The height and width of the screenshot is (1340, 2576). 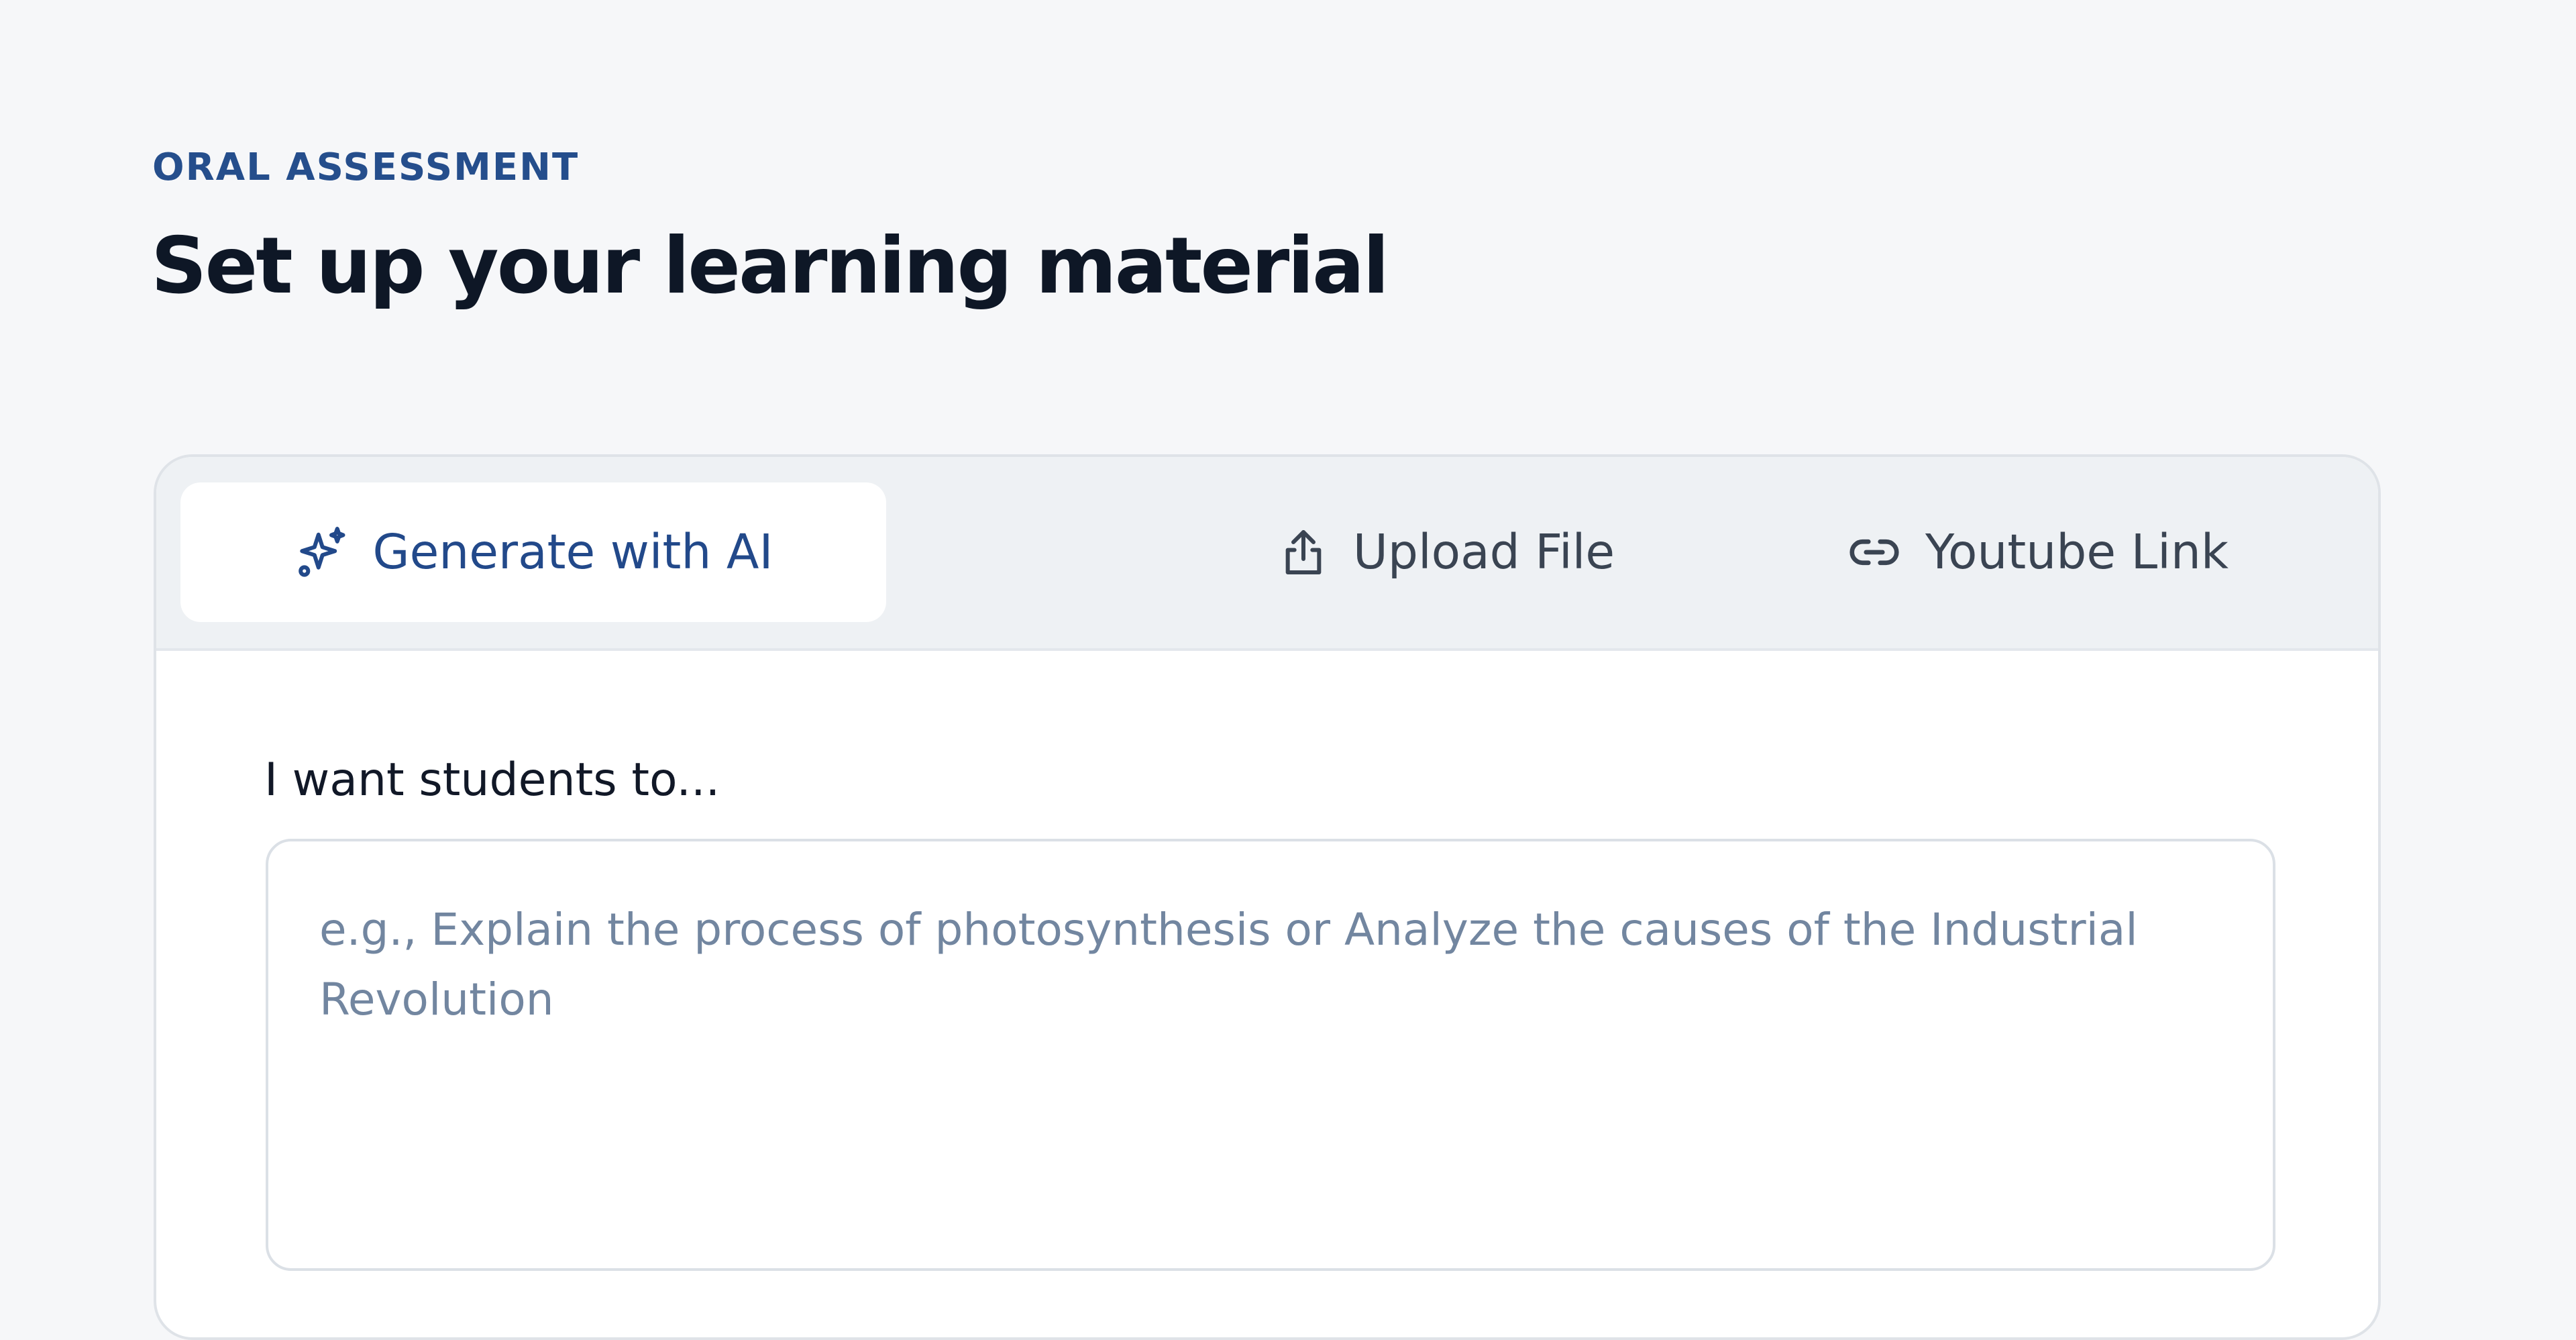 What do you see at coordinates (1303, 552) in the screenshot?
I see `upload-icon` at bounding box center [1303, 552].